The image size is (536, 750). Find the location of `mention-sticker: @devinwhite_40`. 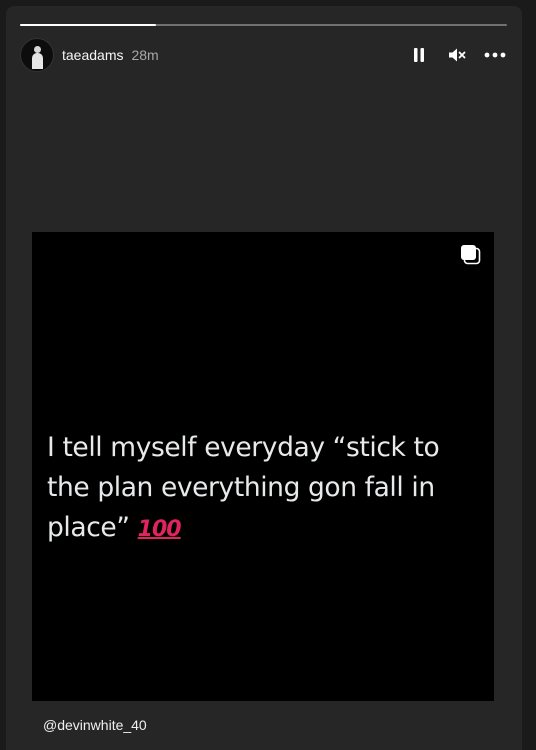

mention-sticker: @devinwhite_40 is located at coordinates (95, 725).